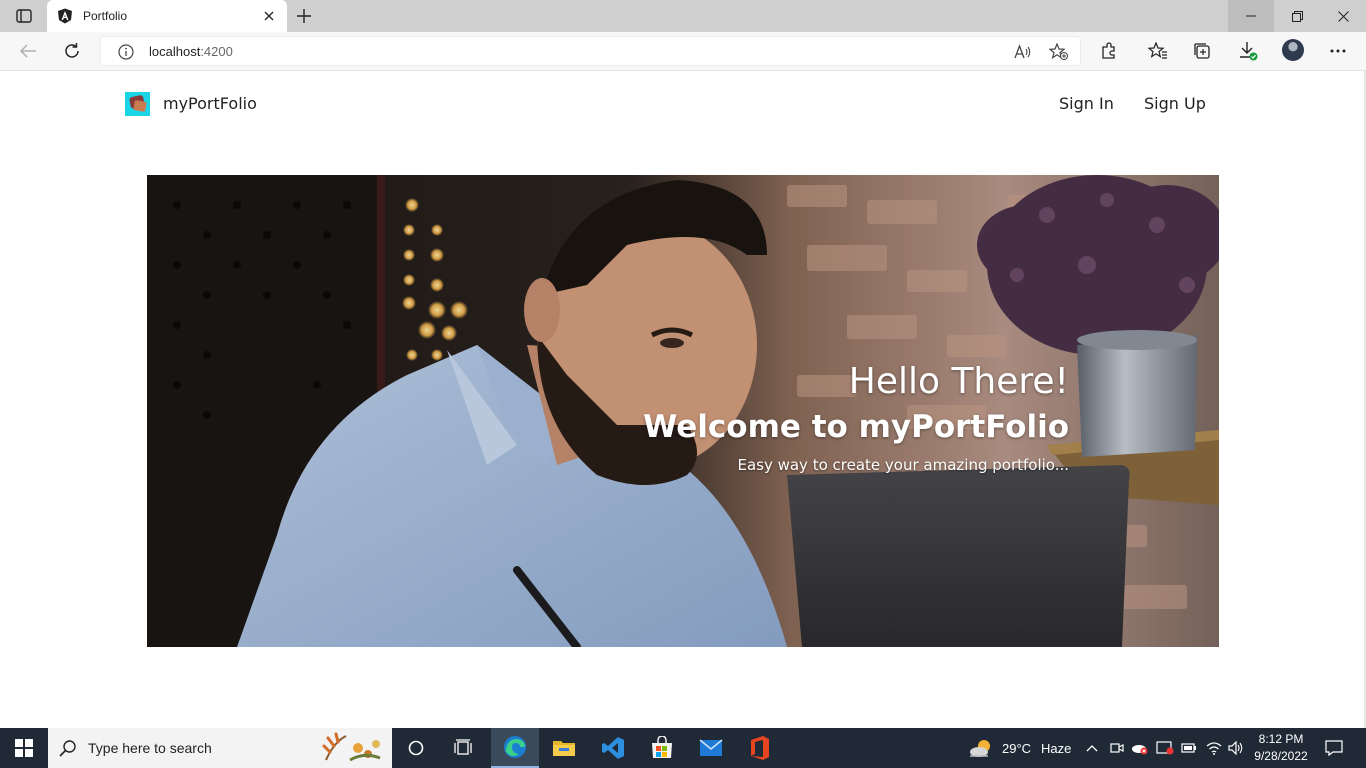 The image size is (1366, 768). What do you see at coordinates (1251, 16) in the screenshot?
I see `minimize-icon` at bounding box center [1251, 16].